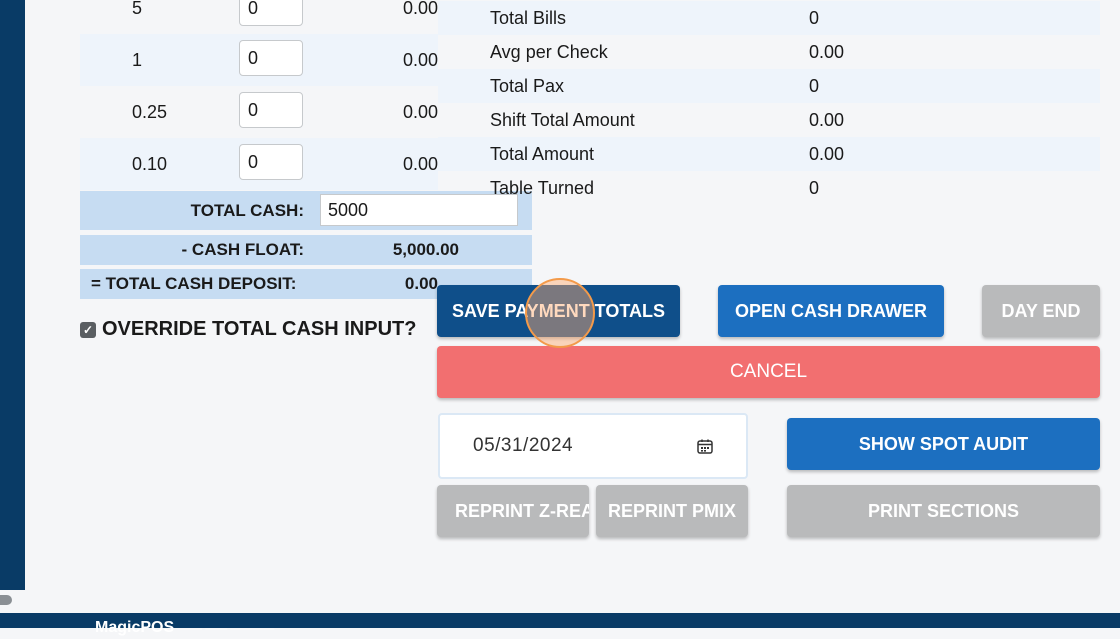 The image size is (1120, 639). Describe the element at coordinates (6, 600) in the screenshot. I see `rail-handle` at that location.